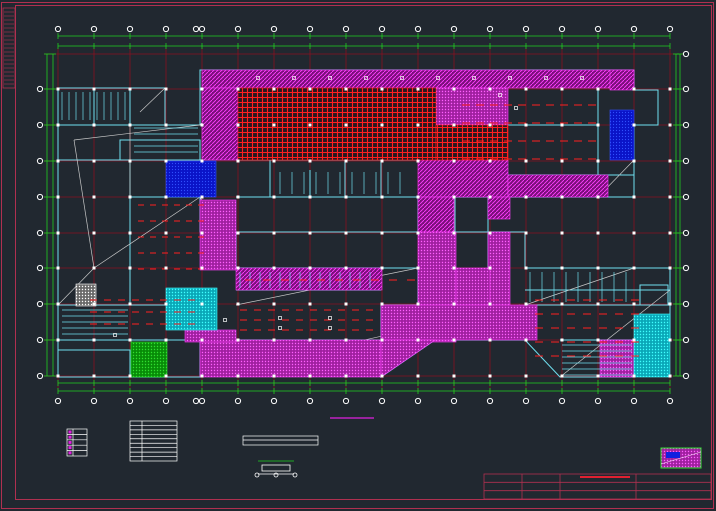 The image size is (716, 511). Describe the element at coordinates (77, 442) in the screenshot. I see `legend-table` at that location.